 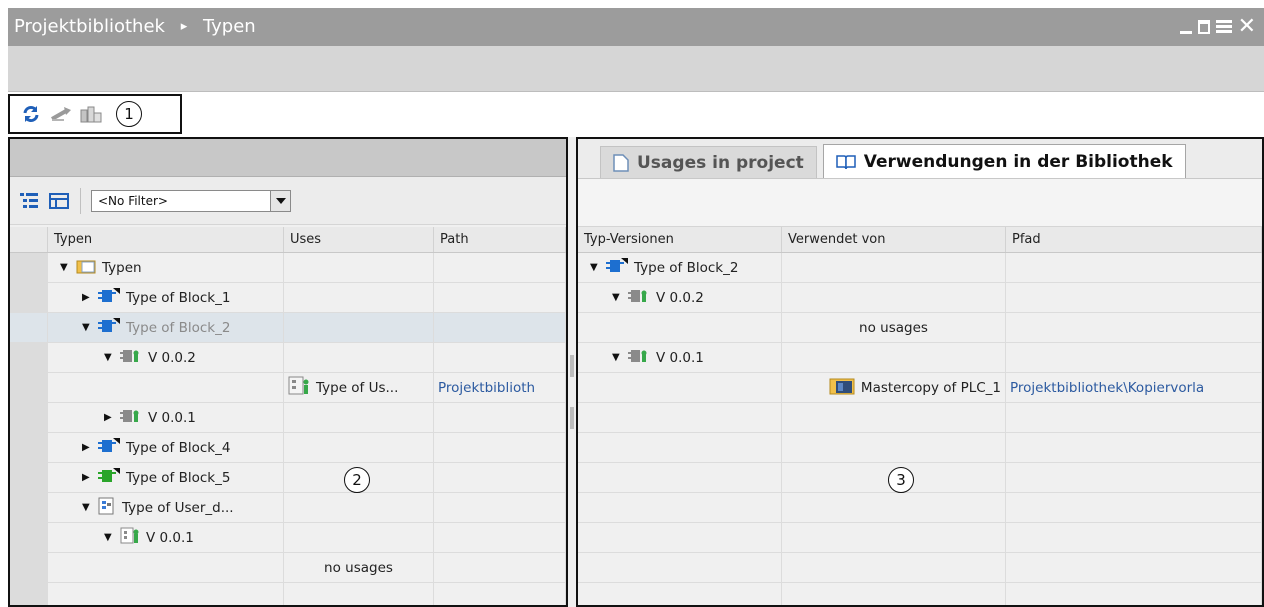 I want to click on table-row: ▶ Type of Block_4, so click(x=288, y=448).